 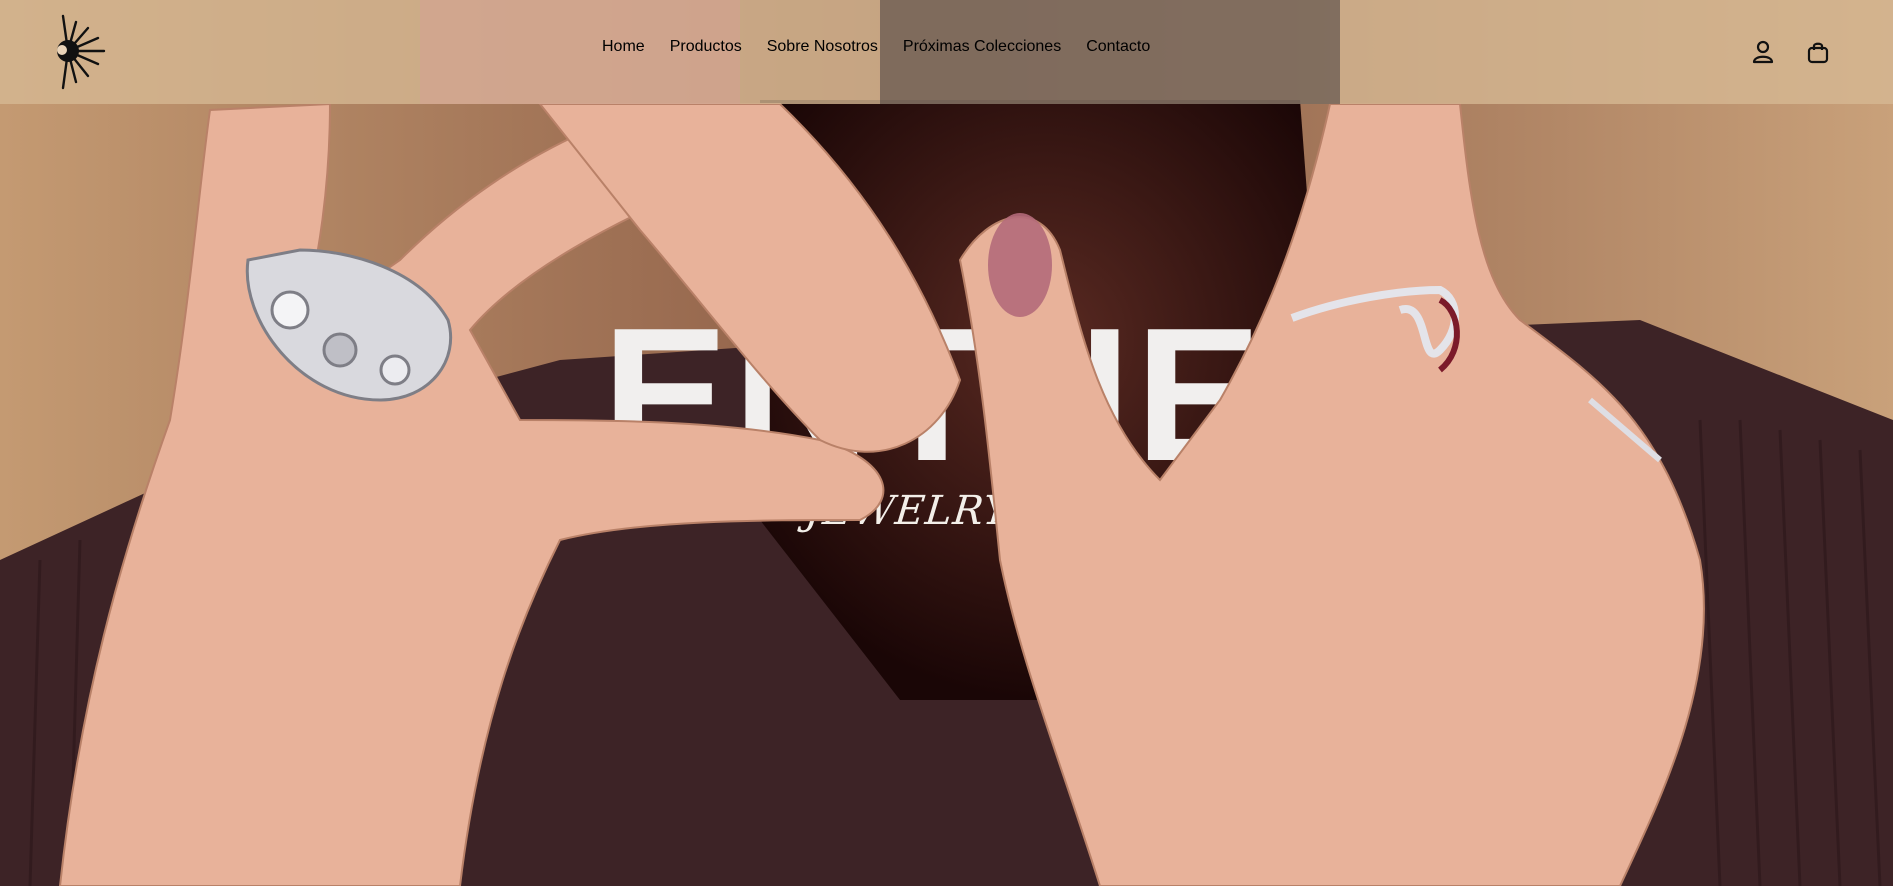 I want to click on shopping-bag-icon, so click(x=1818, y=52).